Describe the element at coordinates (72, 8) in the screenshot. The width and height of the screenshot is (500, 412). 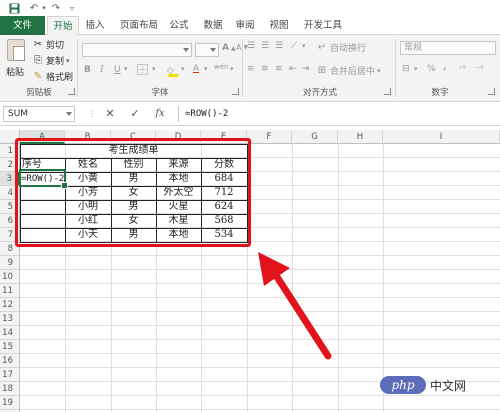
I see `customize-toolbar-icon: ▿` at that location.